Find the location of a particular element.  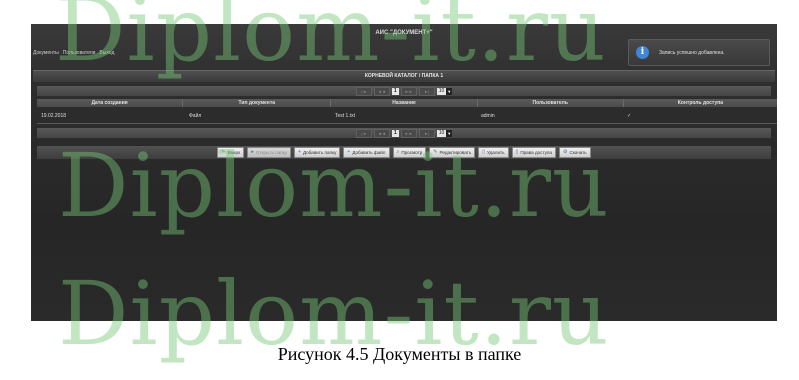

button-label: Вверх is located at coordinates (234, 152).